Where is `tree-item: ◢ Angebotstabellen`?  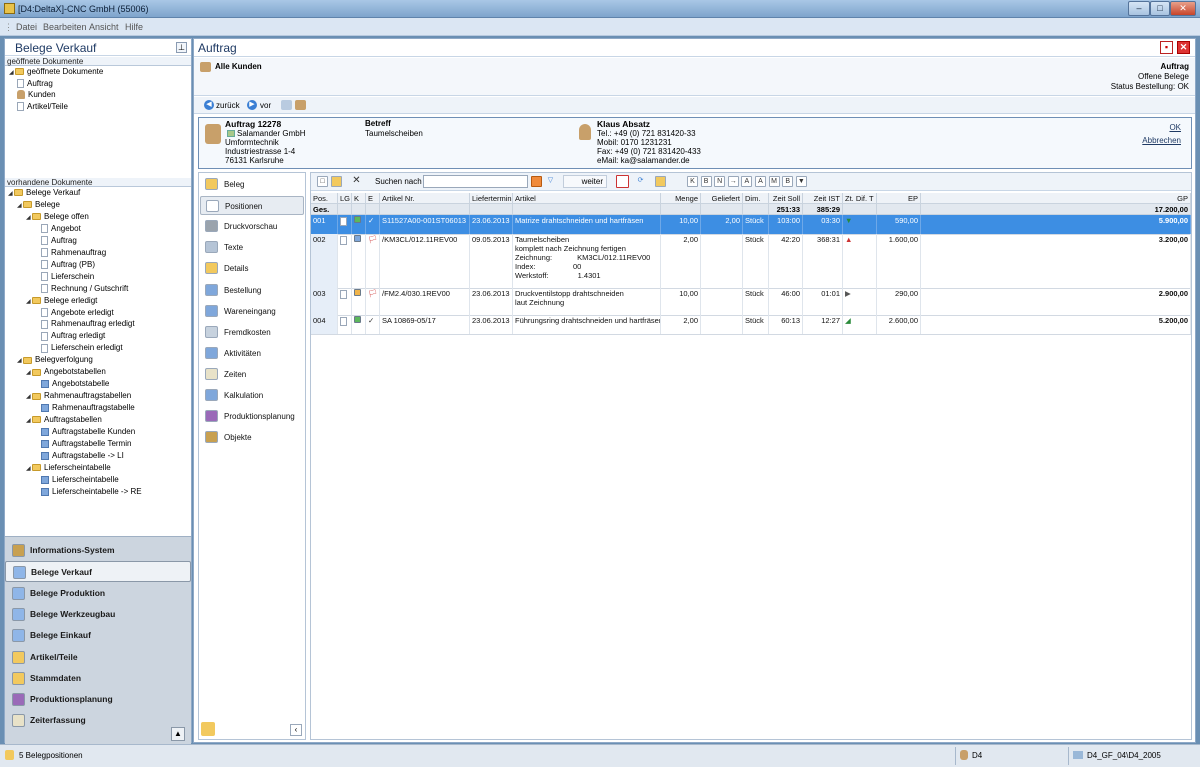 tree-item: ◢ Angebotstabellen is located at coordinates (66, 372).